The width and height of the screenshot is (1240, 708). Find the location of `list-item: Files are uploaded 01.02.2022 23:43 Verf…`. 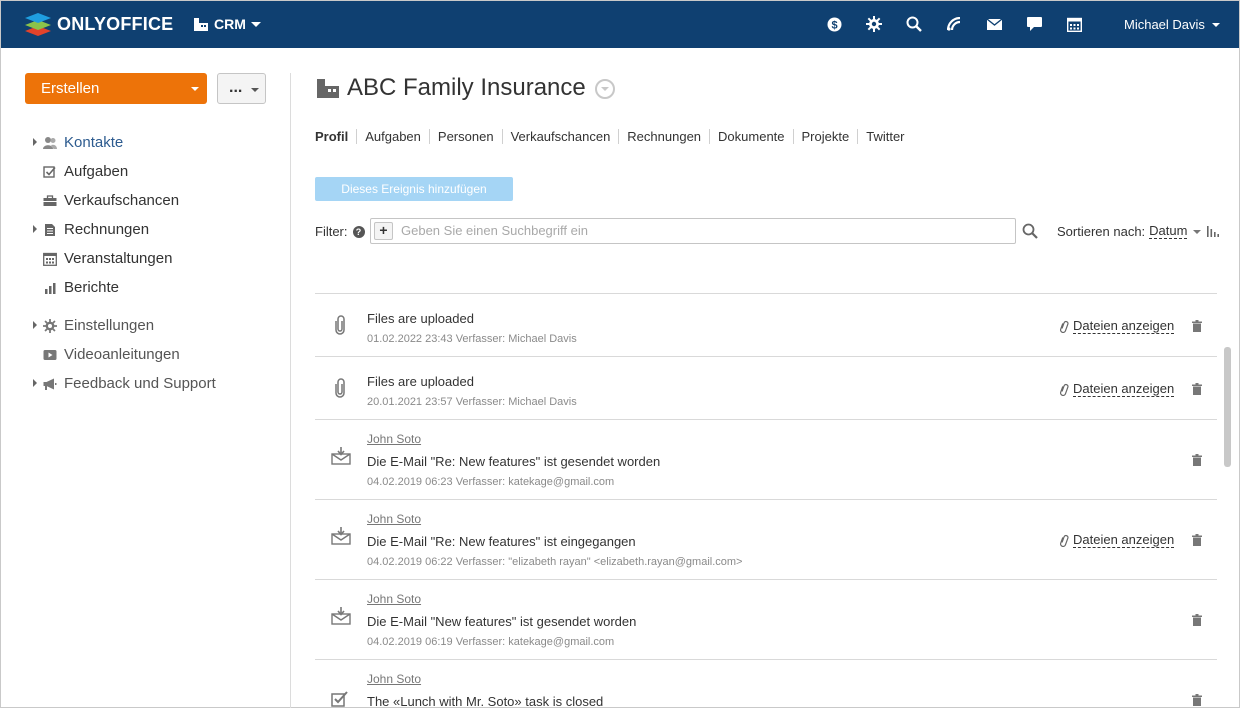

list-item: Files are uploaded 01.02.2022 23:43 Verf… is located at coordinates (766, 324).